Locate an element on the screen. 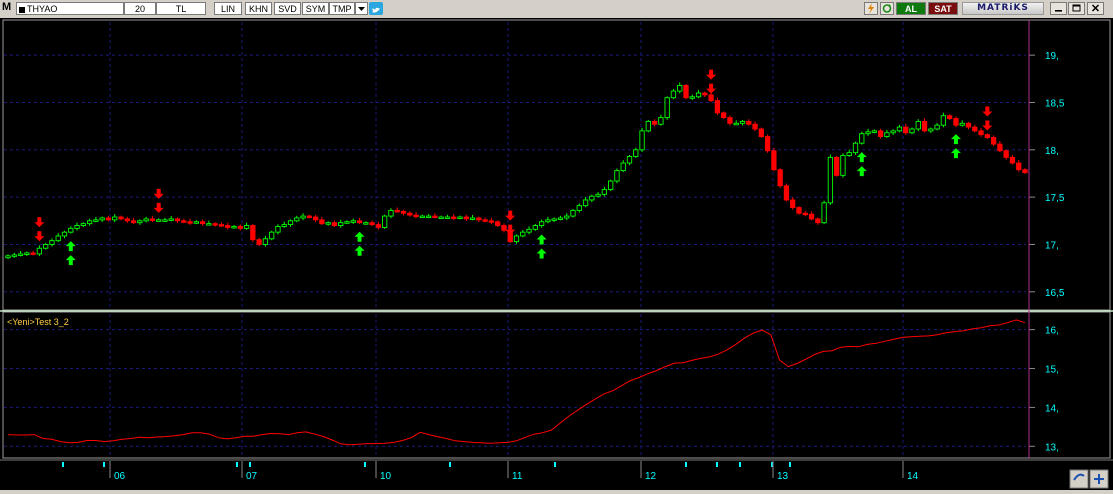  price-y-axis: 19, 18,5 18, 17,5 17, 16,5 is located at coordinates (1047, 175).